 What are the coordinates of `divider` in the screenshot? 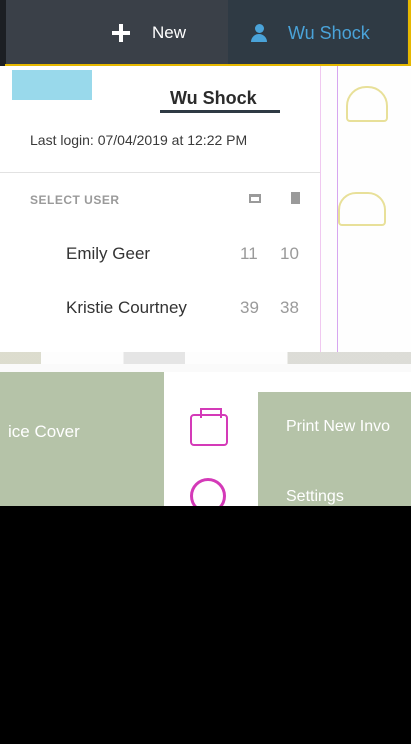 It's located at (162, 172).